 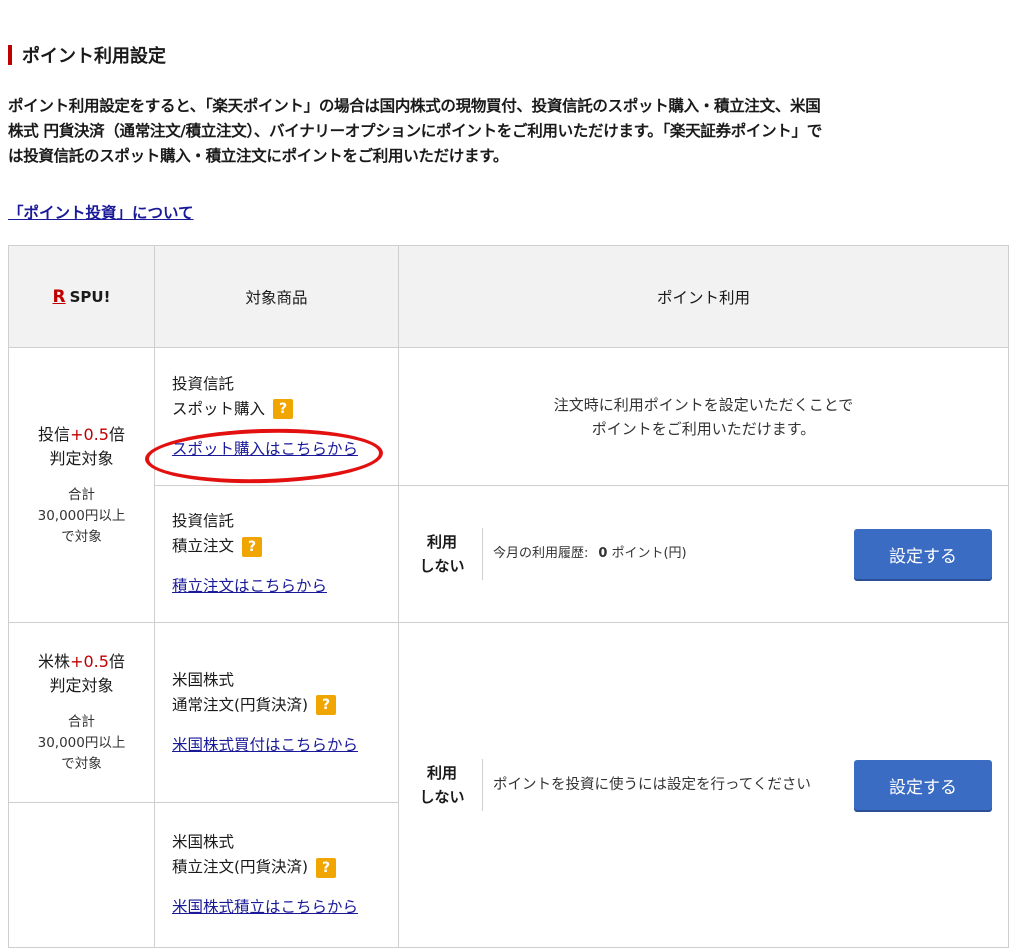 What do you see at coordinates (265, 745) in the screenshot?
I see `us-stock-buy-link: 米国株式買付はこちらから` at bounding box center [265, 745].